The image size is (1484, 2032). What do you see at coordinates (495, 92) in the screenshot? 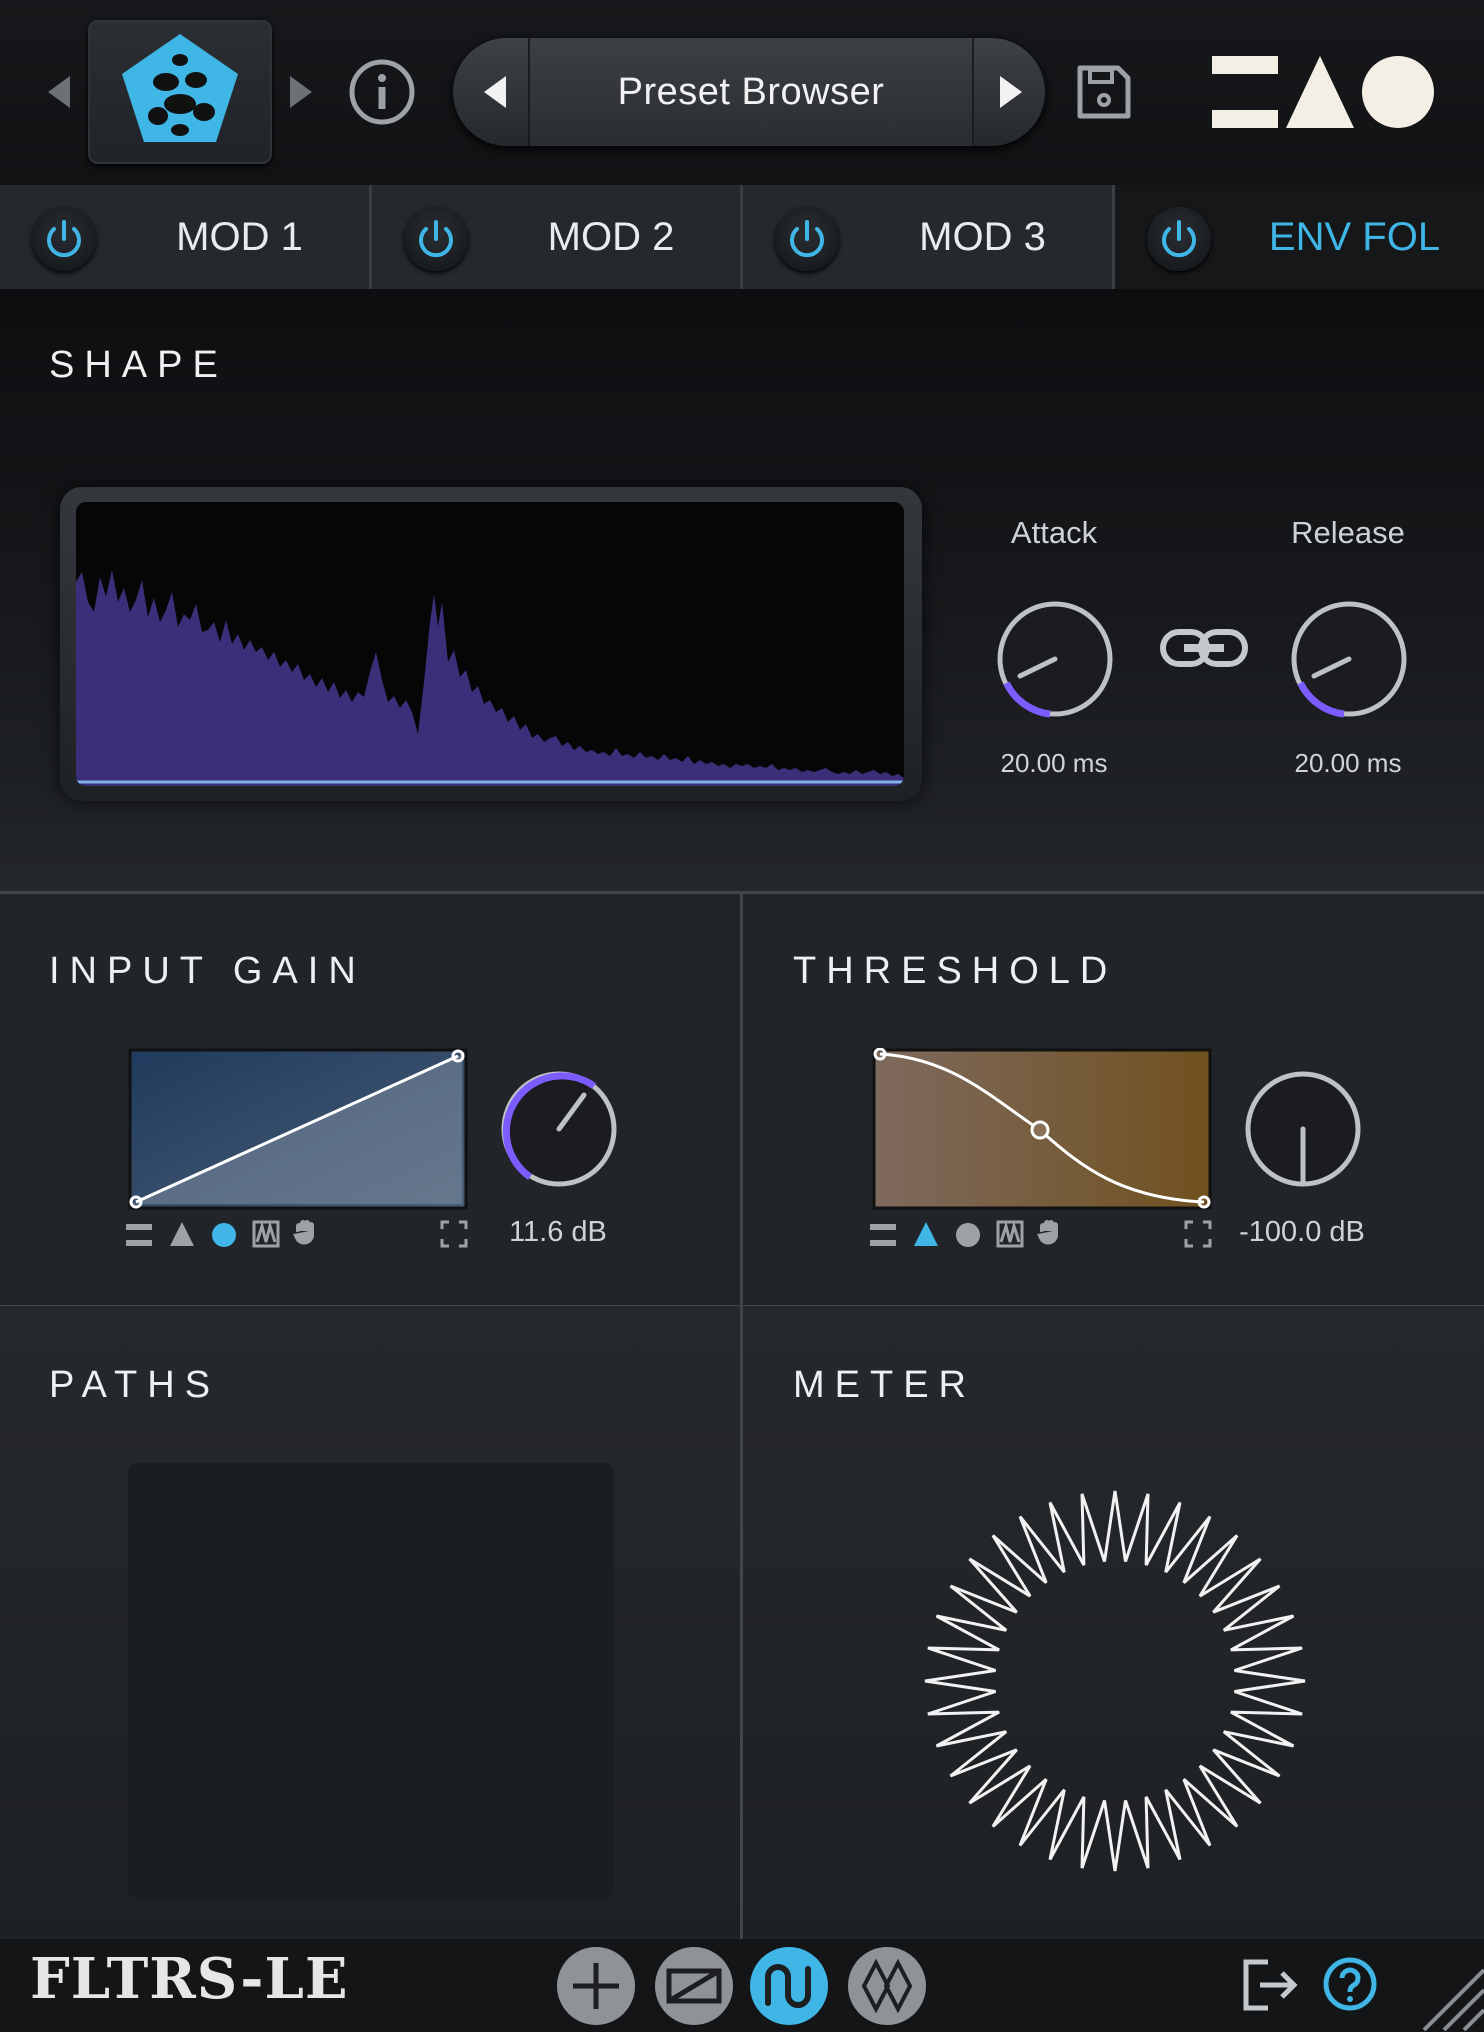
I see `preset-prev-button` at bounding box center [495, 92].